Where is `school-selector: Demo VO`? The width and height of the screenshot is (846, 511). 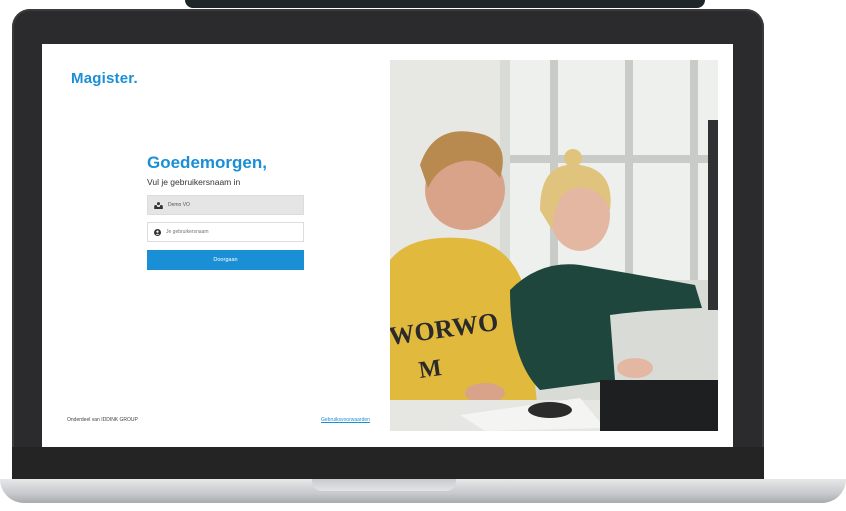
school-selector: Demo VO is located at coordinates (225, 205).